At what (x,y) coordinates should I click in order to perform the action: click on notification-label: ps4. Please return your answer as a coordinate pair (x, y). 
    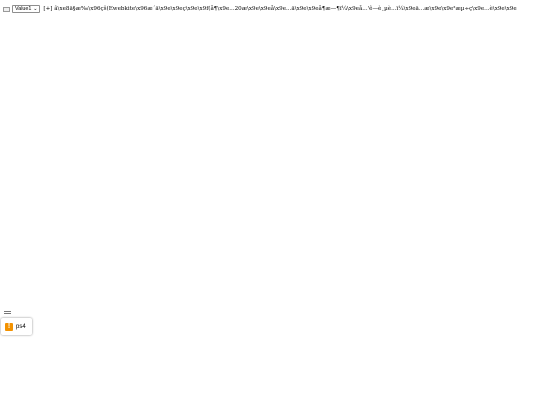
    Looking at the image, I should click on (21, 326).